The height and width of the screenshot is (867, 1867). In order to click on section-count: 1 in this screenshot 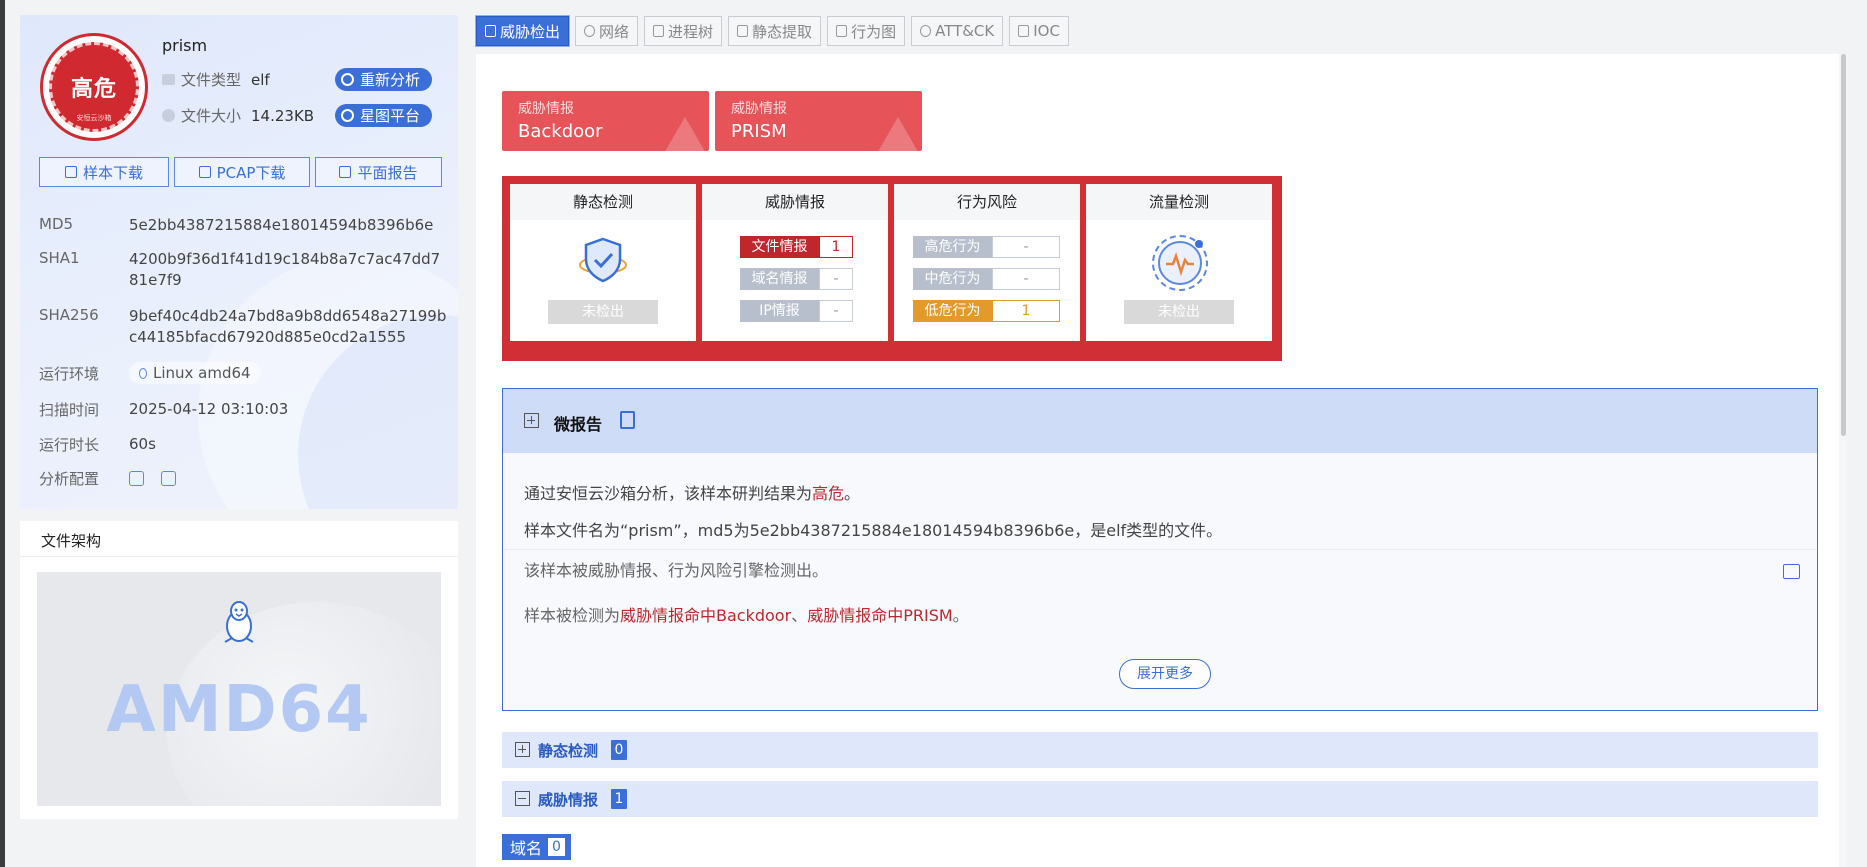, I will do `click(619, 799)`.